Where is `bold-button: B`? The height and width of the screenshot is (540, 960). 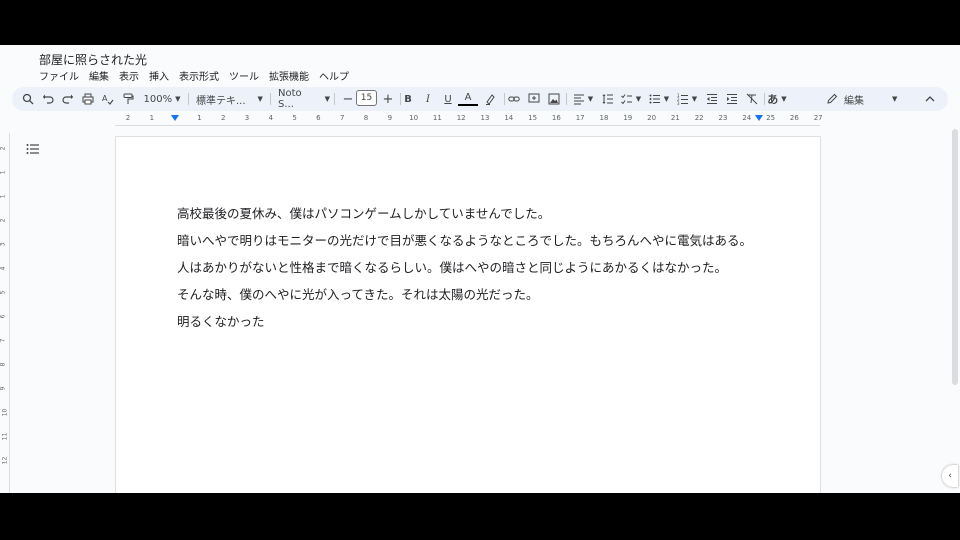
bold-button: B is located at coordinates (408, 99).